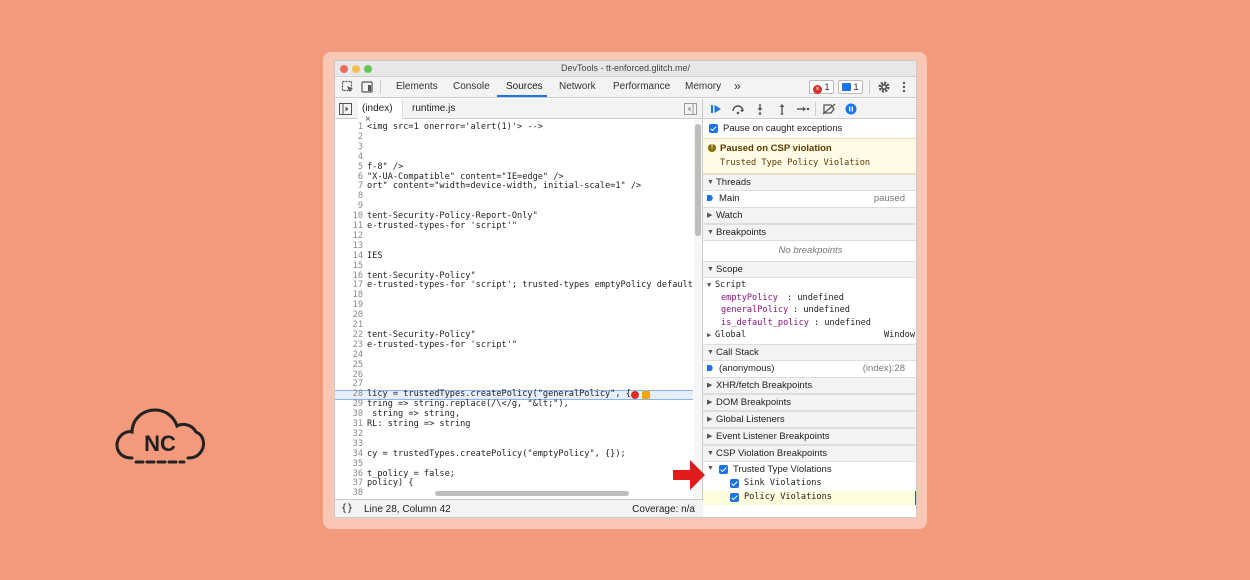 This screenshot has height=580, width=1250. Describe the element at coordinates (641, 86) in the screenshot. I see `tab-performance: Performance` at that location.